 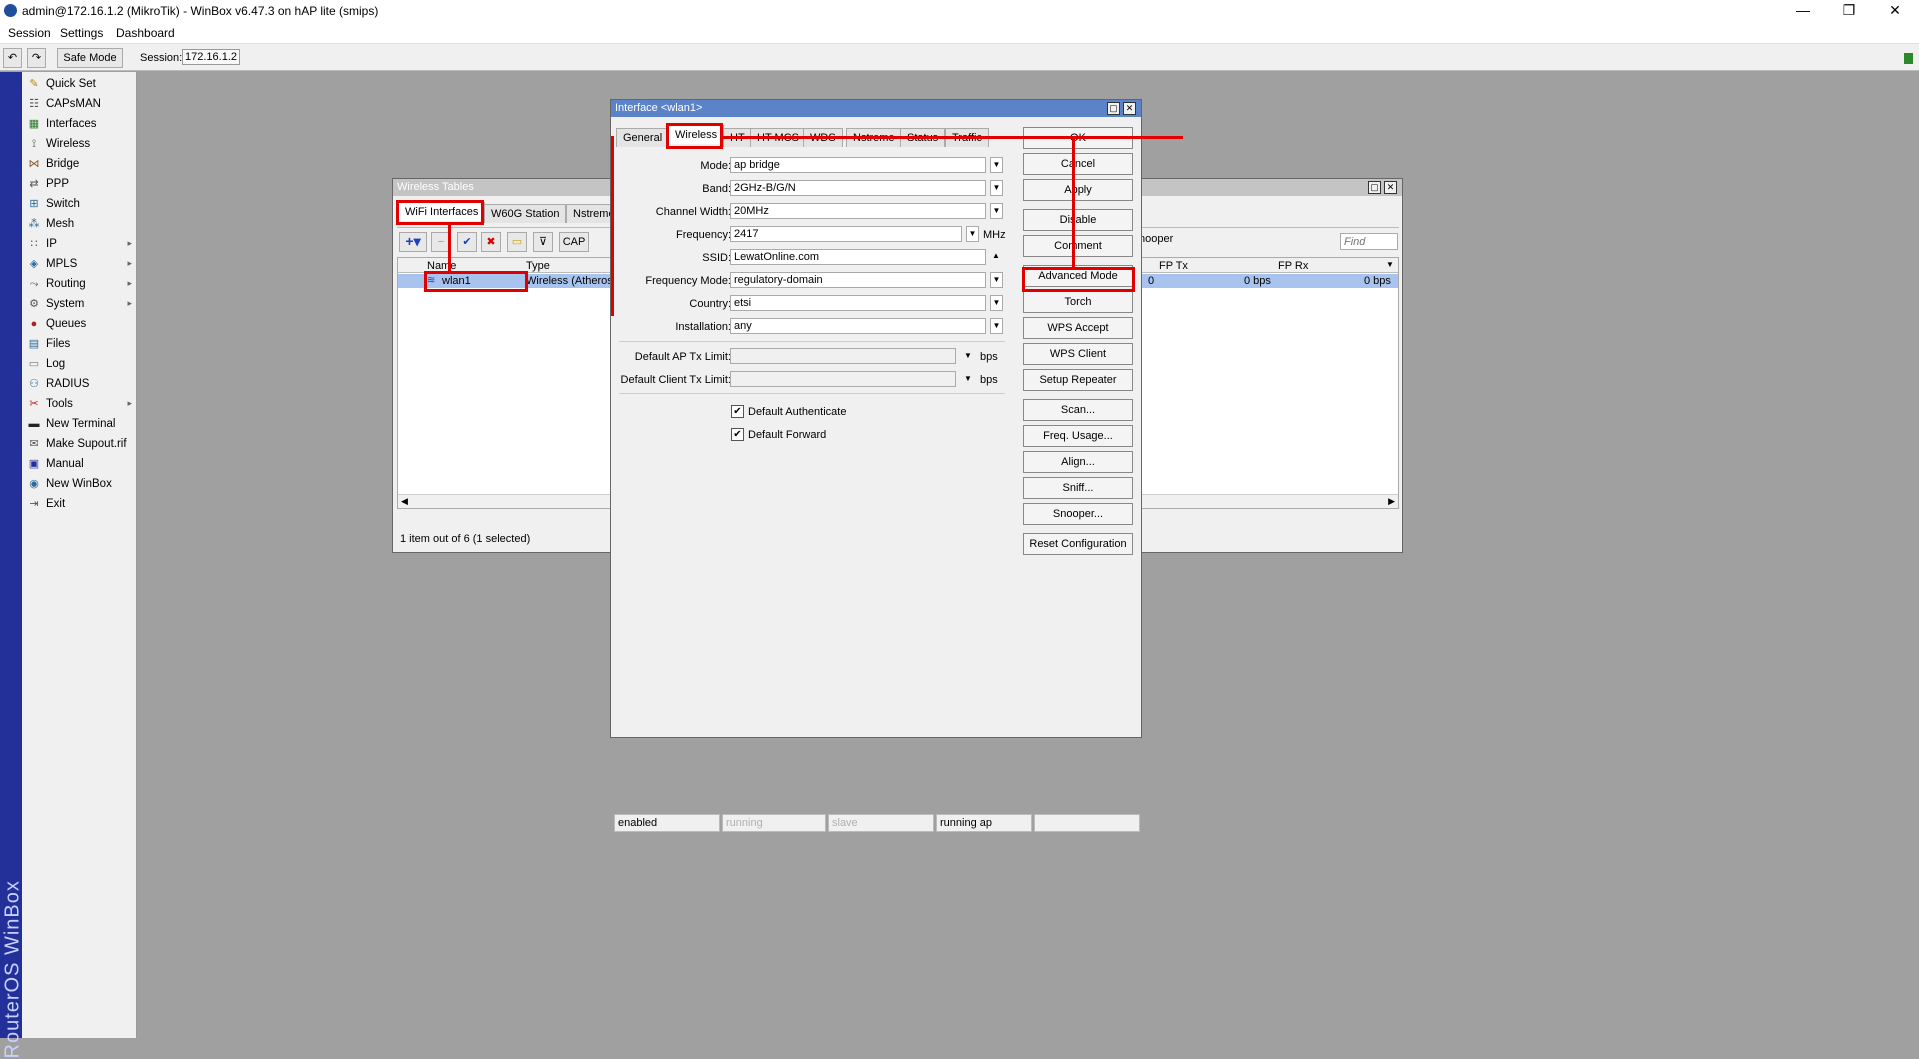 What do you see at coordinates (145, 33) in the screenshot?
I see `menu-dashboard: Dashboard` at bounding box center [145, 33].